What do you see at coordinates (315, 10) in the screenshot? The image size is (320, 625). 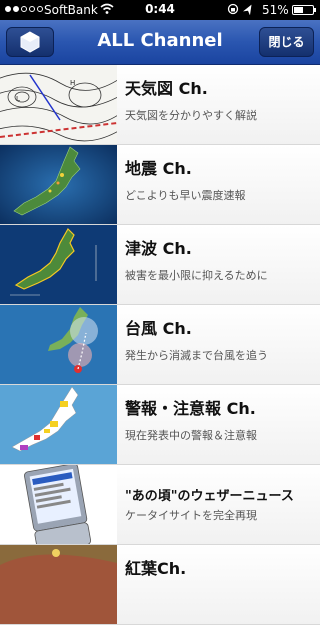 I see `battery-tip` at bounding box center [315, 10].